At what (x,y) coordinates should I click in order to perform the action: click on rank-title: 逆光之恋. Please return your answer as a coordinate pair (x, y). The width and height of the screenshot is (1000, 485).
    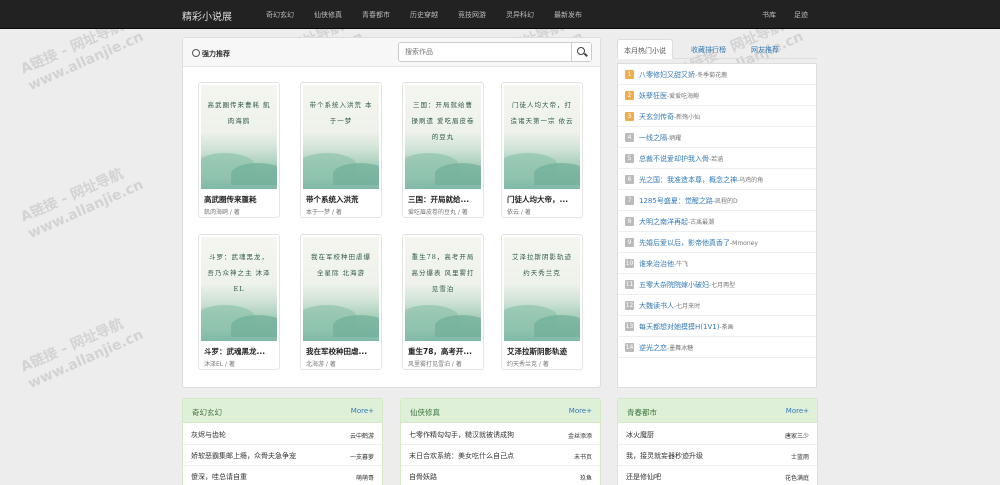
    Looking at the image, I should click on (653, 348).